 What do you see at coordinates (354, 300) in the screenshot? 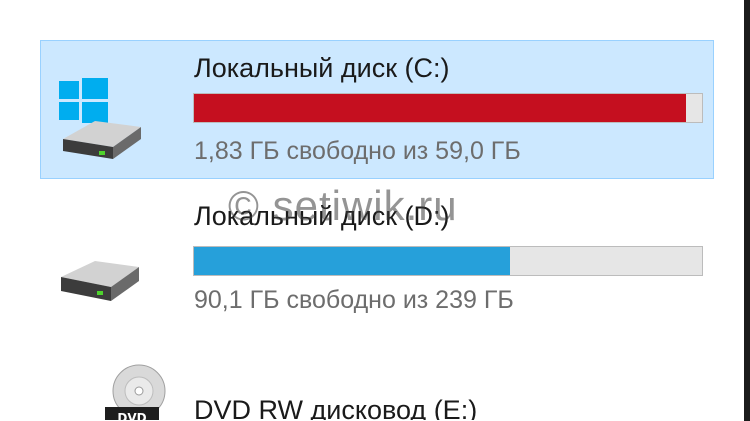
I see `free-space-text: 90,1 ГБ свободно из 239 ГБ` at bounding box center [354, 300].